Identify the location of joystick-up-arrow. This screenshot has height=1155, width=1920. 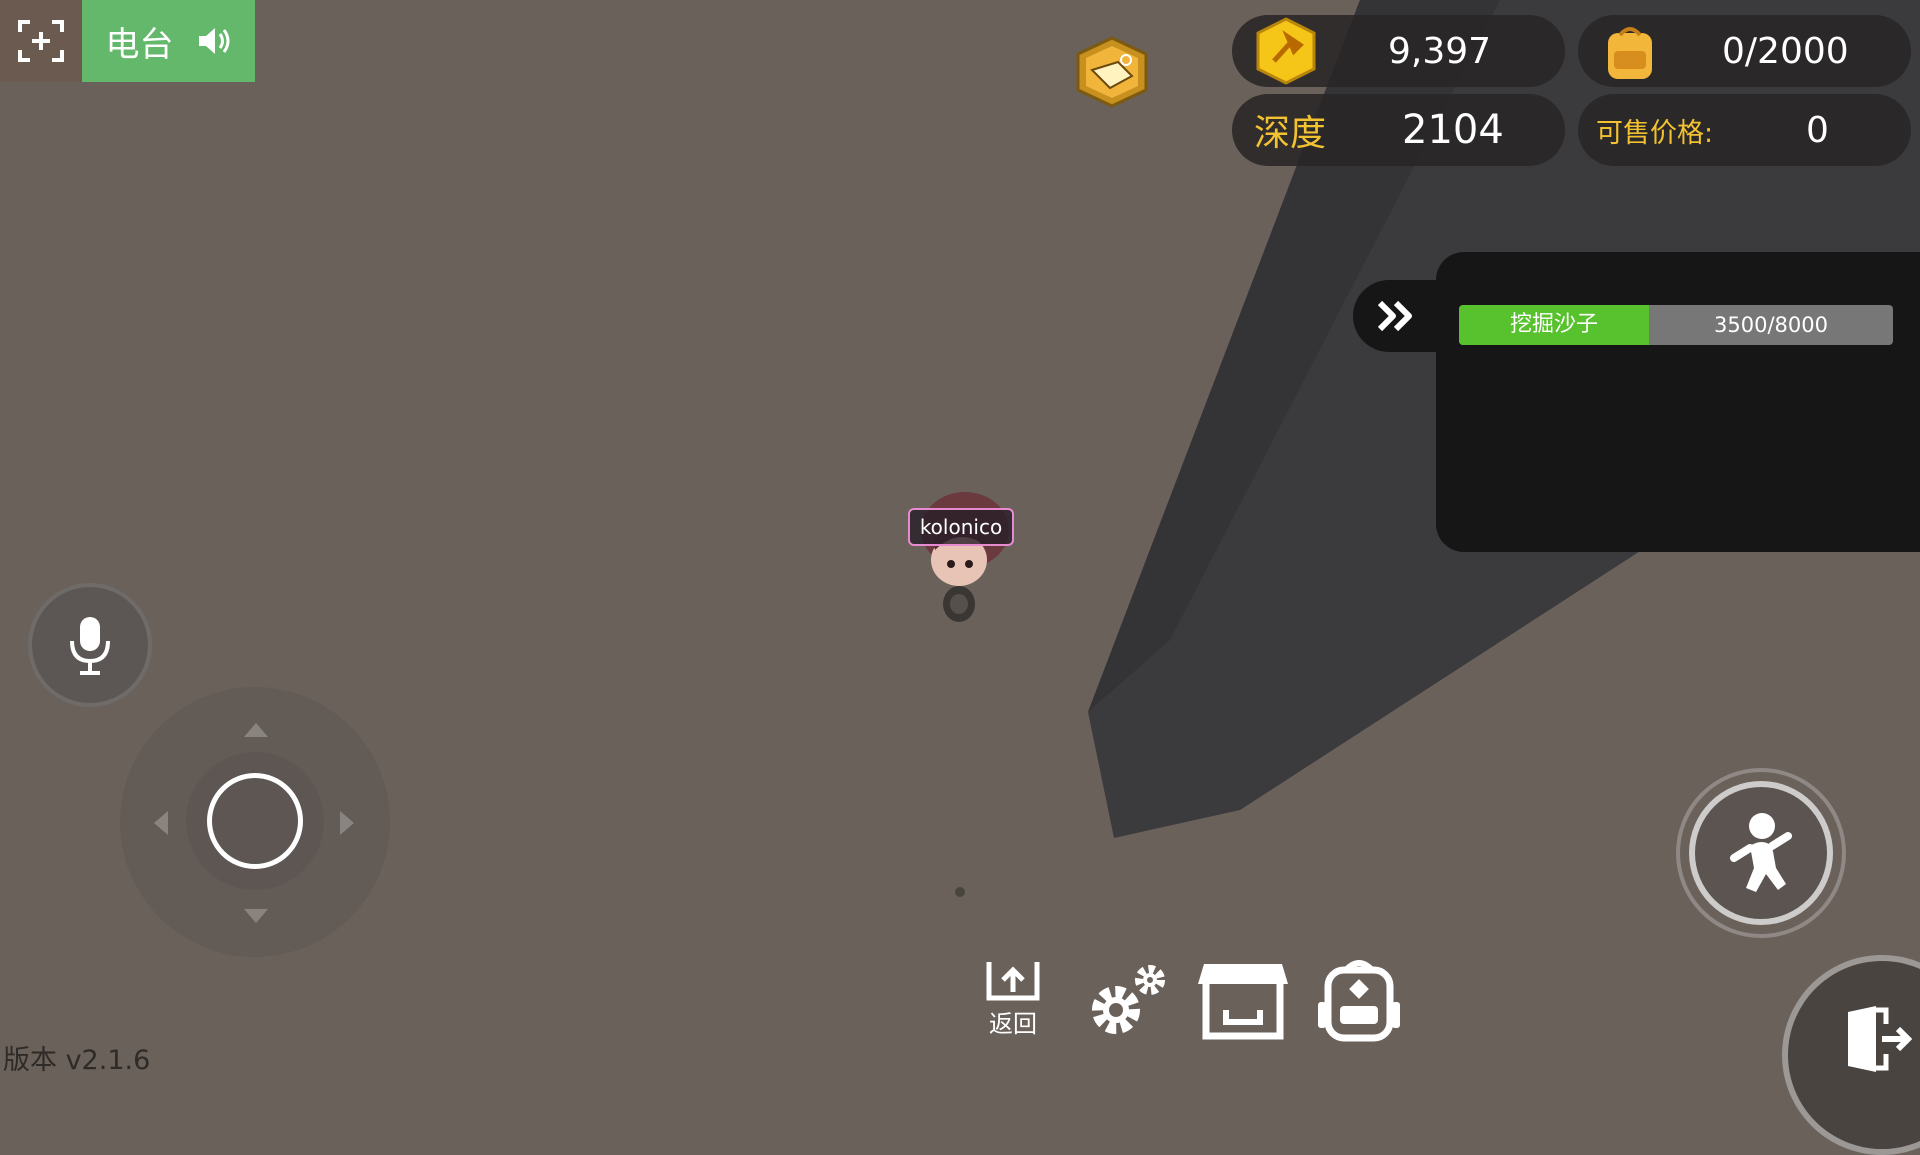
(256, 730).